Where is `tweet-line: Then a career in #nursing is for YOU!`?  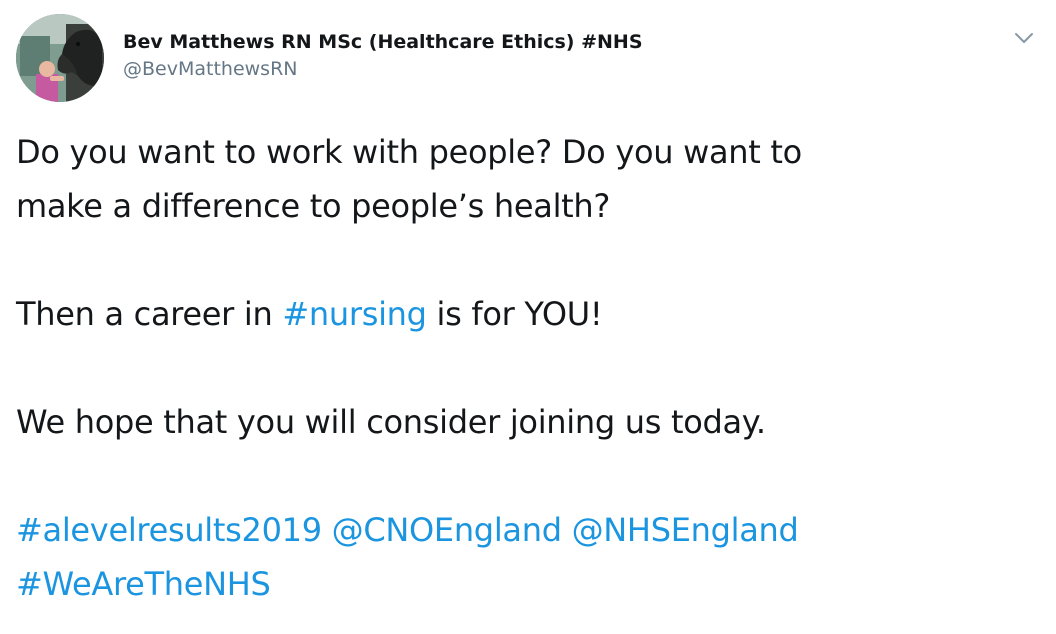
tweet-line: Then a career in #nursing is for YOU! is located at coordinates (531, 314).